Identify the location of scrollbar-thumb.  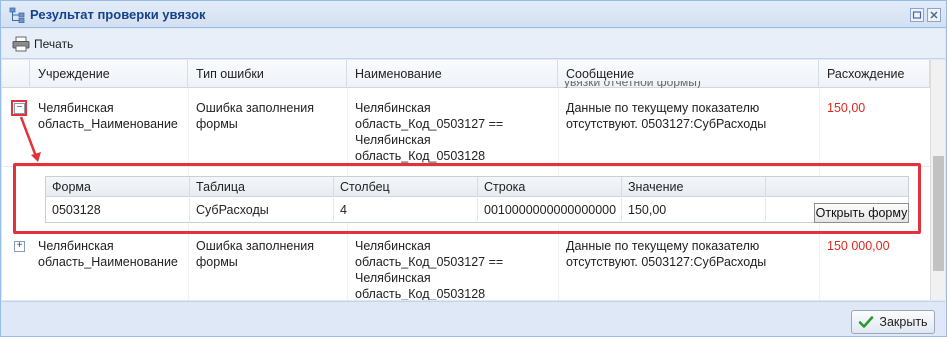
(938, 213).